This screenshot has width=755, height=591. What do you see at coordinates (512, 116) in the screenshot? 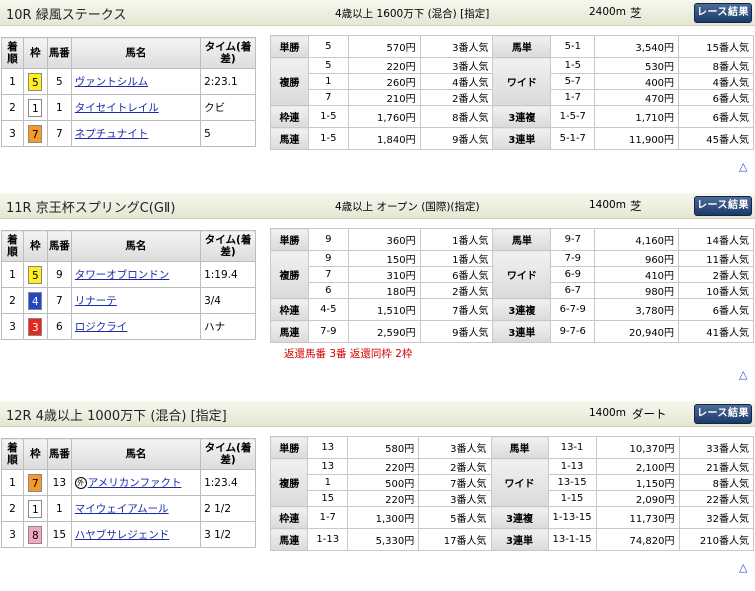
I see `payout-row: 枠連 1-5 1,760円 8番人気 3連複 1-5-7 1,710円 6番人気` at bounding box center [512, 116].